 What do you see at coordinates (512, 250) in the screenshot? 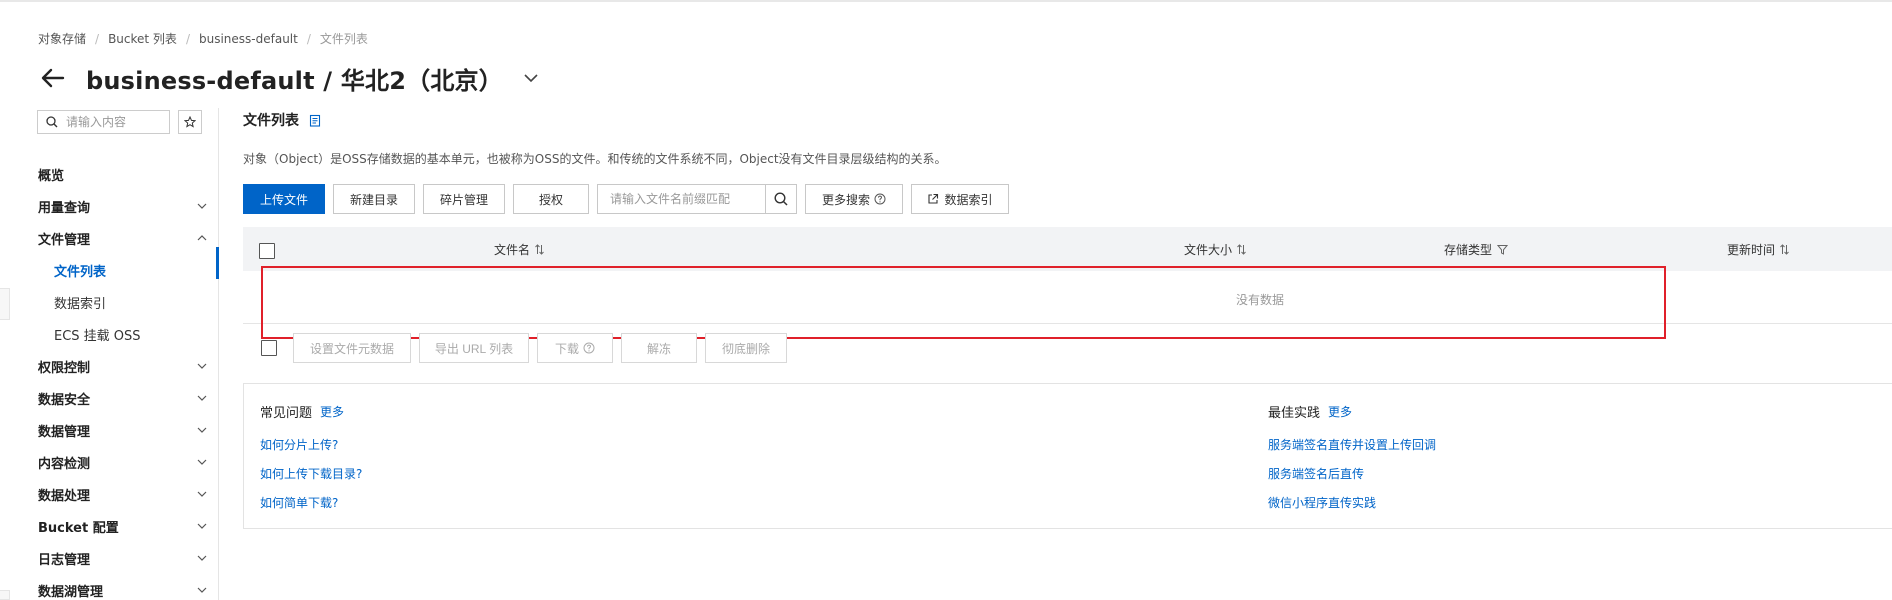
I see `column-label: 文件名` at bounding box center [512, 250].